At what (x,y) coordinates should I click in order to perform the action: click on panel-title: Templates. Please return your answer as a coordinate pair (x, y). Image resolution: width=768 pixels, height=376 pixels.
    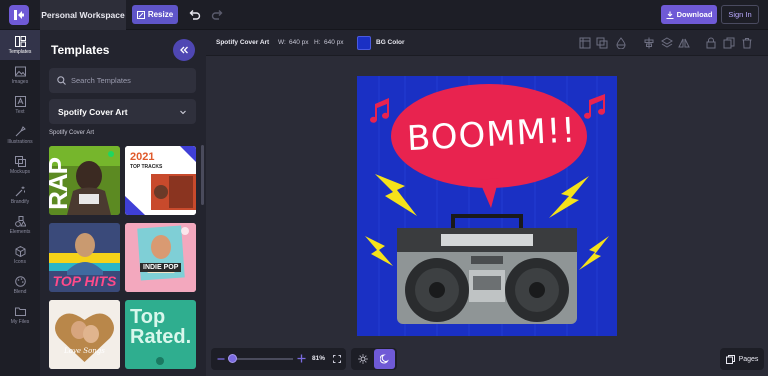
    Looking at the image, I should click on (80, 50).